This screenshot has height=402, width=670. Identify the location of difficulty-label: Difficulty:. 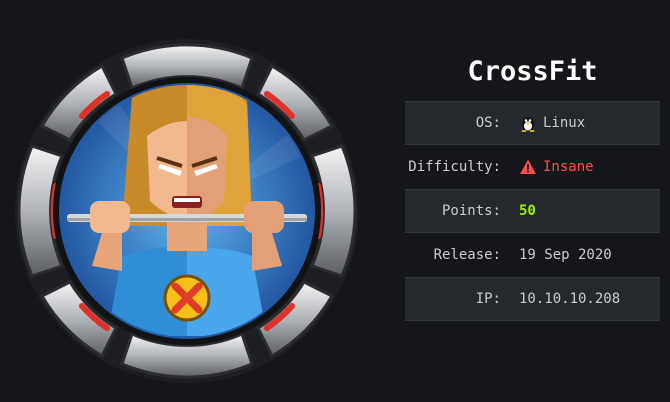
(454, 167).